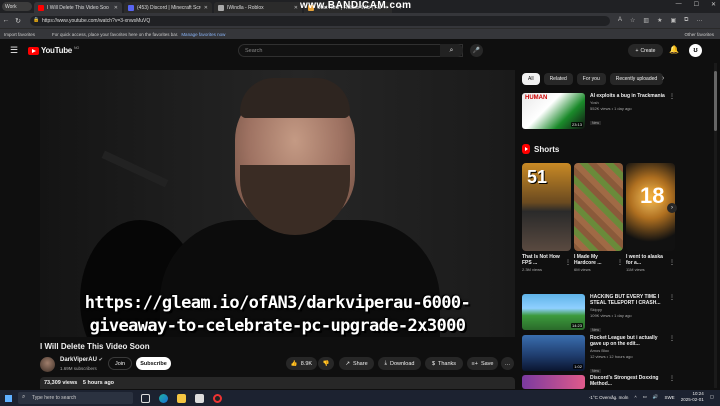 The width and height of the screenshot is (720, 406). Describe the element at coordinates (163, 398) in the screenshot. I see `edge-browser-icon` at that location.